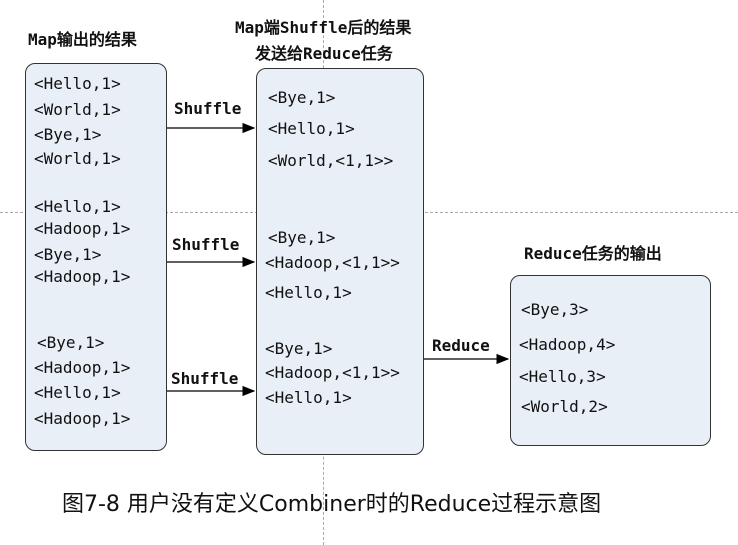 Image resolution: width=738 pixels, height=545 pixels. I want to click on figure-caption: 图7-8 用户没有定义Combiner时的Reduce过程示意图, so click(332, 504).